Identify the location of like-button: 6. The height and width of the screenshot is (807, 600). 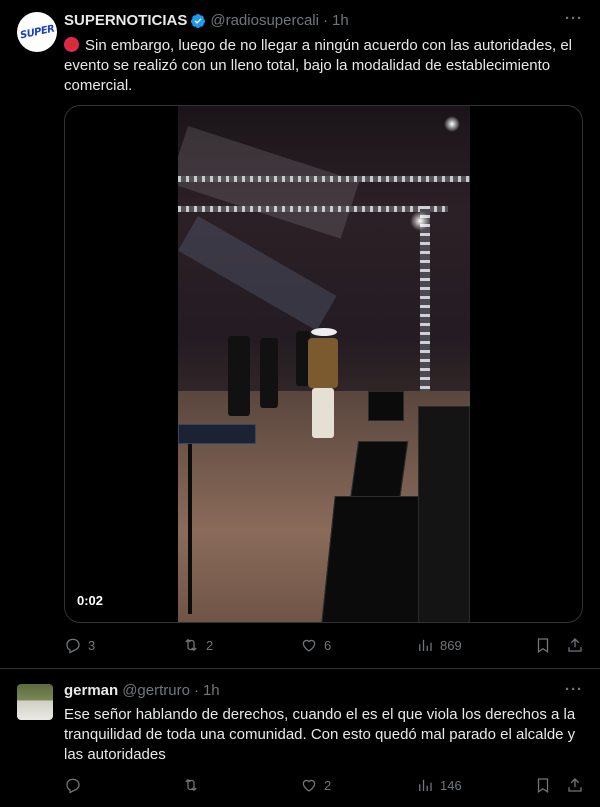
(315, 645).